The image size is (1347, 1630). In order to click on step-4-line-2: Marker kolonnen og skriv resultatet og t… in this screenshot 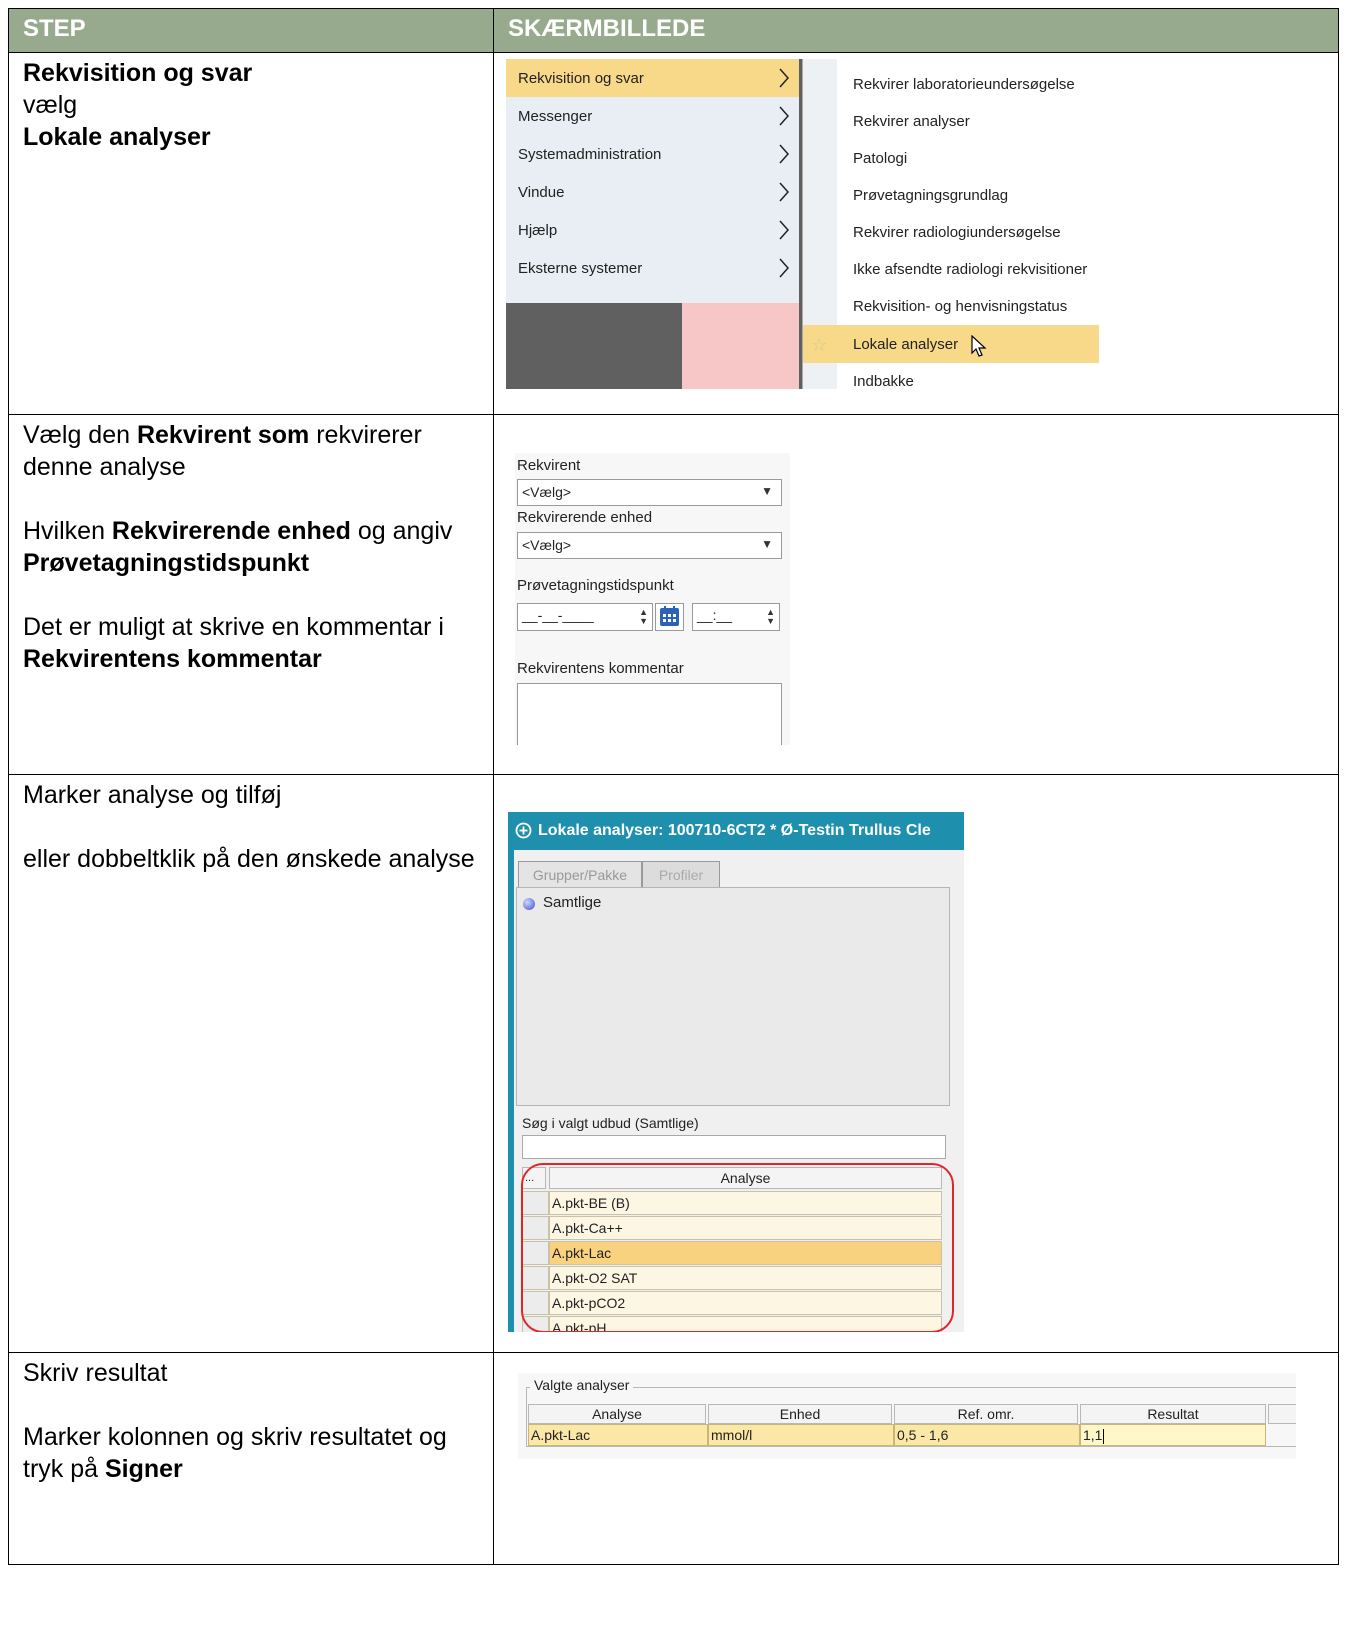, I will do `click(251, 1453)`.